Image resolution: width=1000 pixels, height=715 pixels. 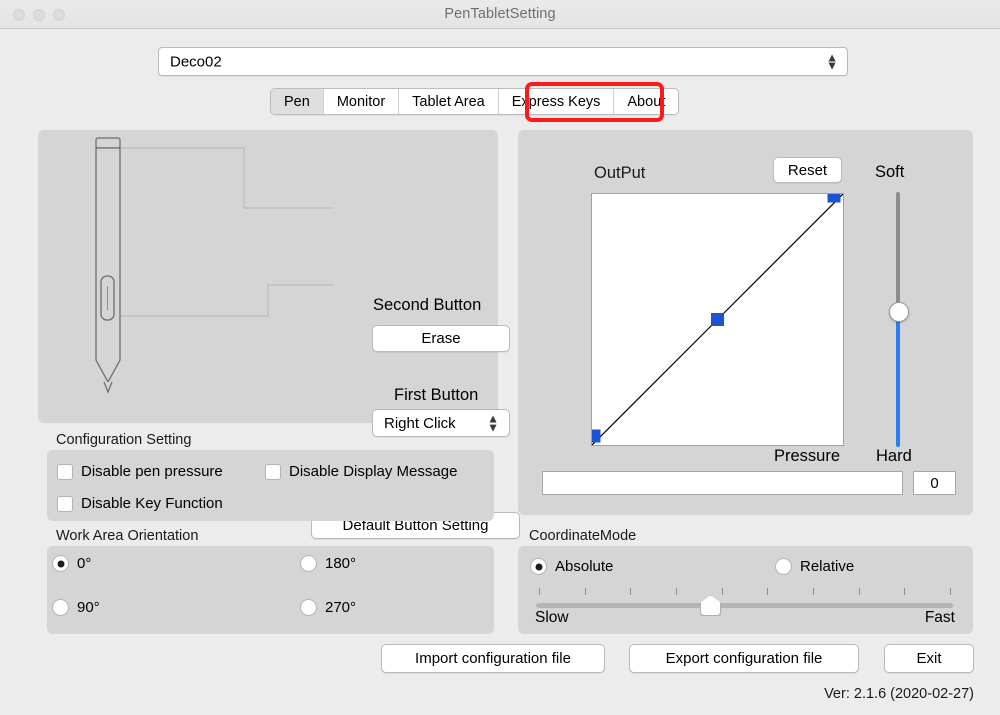 I want to click on radio-label: 90°, so click(x=88, y=607).